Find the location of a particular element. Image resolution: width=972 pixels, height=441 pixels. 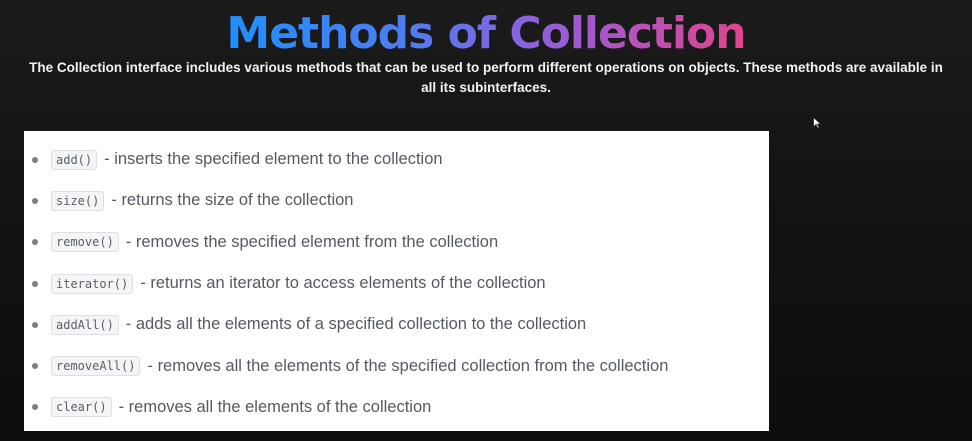

method-code: addAll() is located at coordinates (85, 324).